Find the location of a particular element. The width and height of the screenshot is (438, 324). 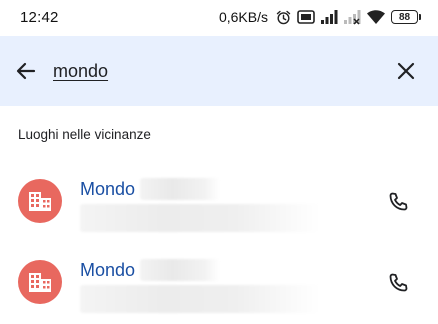

status-bar: 12:42 0,6KB/s 88 is located at coordinates (219, 17).